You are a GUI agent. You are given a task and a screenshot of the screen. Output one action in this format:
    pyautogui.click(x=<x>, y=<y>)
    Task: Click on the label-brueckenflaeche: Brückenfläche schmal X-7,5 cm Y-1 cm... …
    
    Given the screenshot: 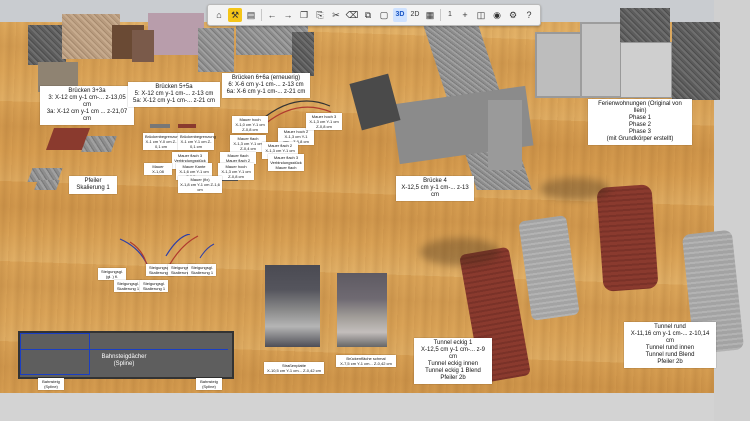 What is the action you would take?
    pyautogui.click(x=366, y=361)
    